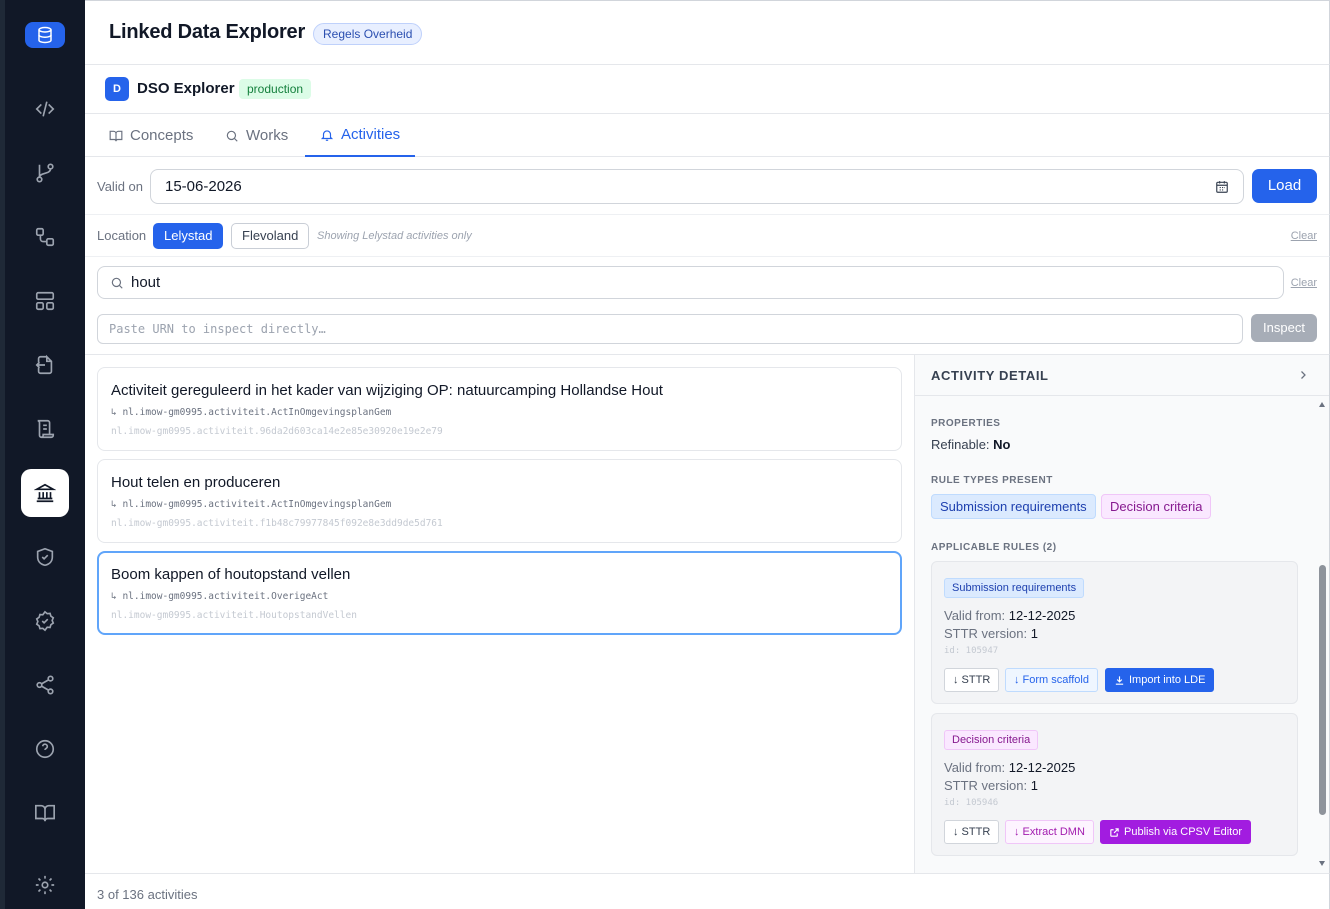  I want to click on tab-label: Activities, so click(371, 134).